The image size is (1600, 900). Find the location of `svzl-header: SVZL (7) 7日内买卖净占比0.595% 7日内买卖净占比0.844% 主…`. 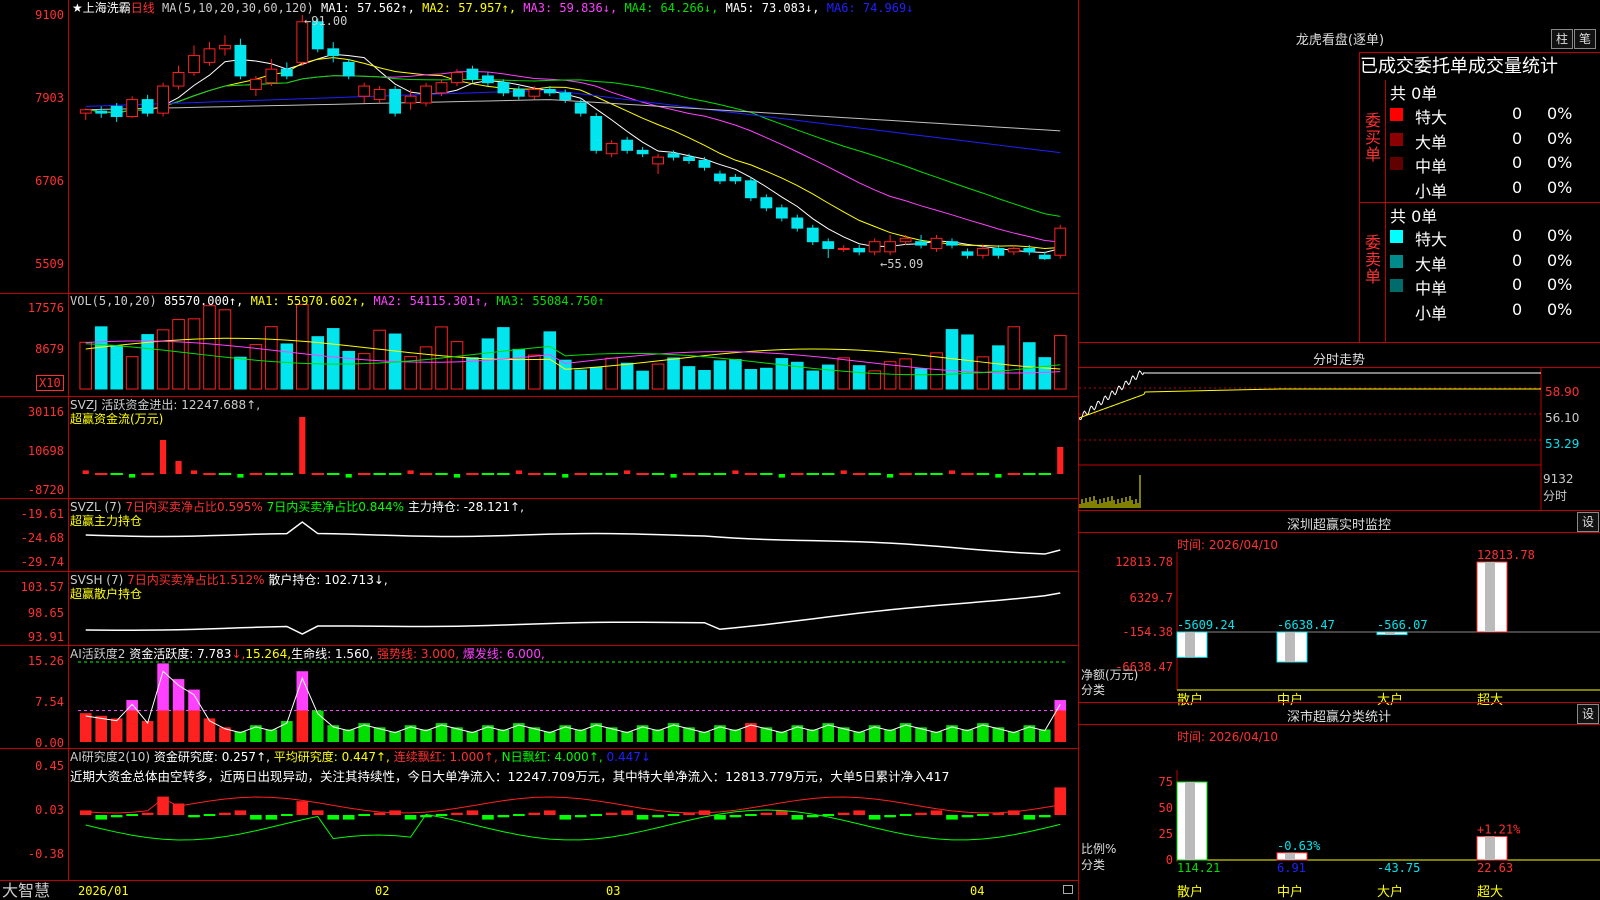

svzl-header: SVZL (7) 7日内买卖净占比0.595% 7日内买卖净占比0.844% 主… is located at coordinates (297, 507).